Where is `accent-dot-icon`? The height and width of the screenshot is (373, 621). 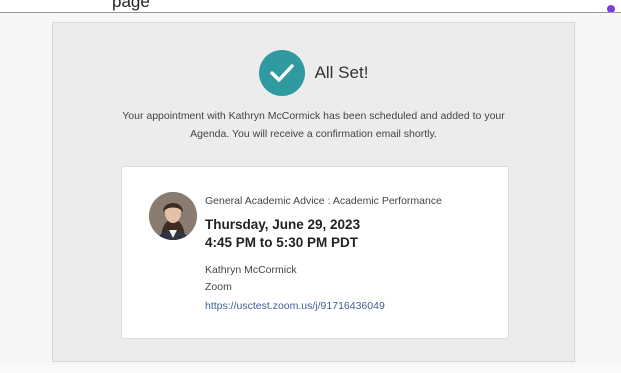
accent-dot-icon is located at coordinates (611, 8).